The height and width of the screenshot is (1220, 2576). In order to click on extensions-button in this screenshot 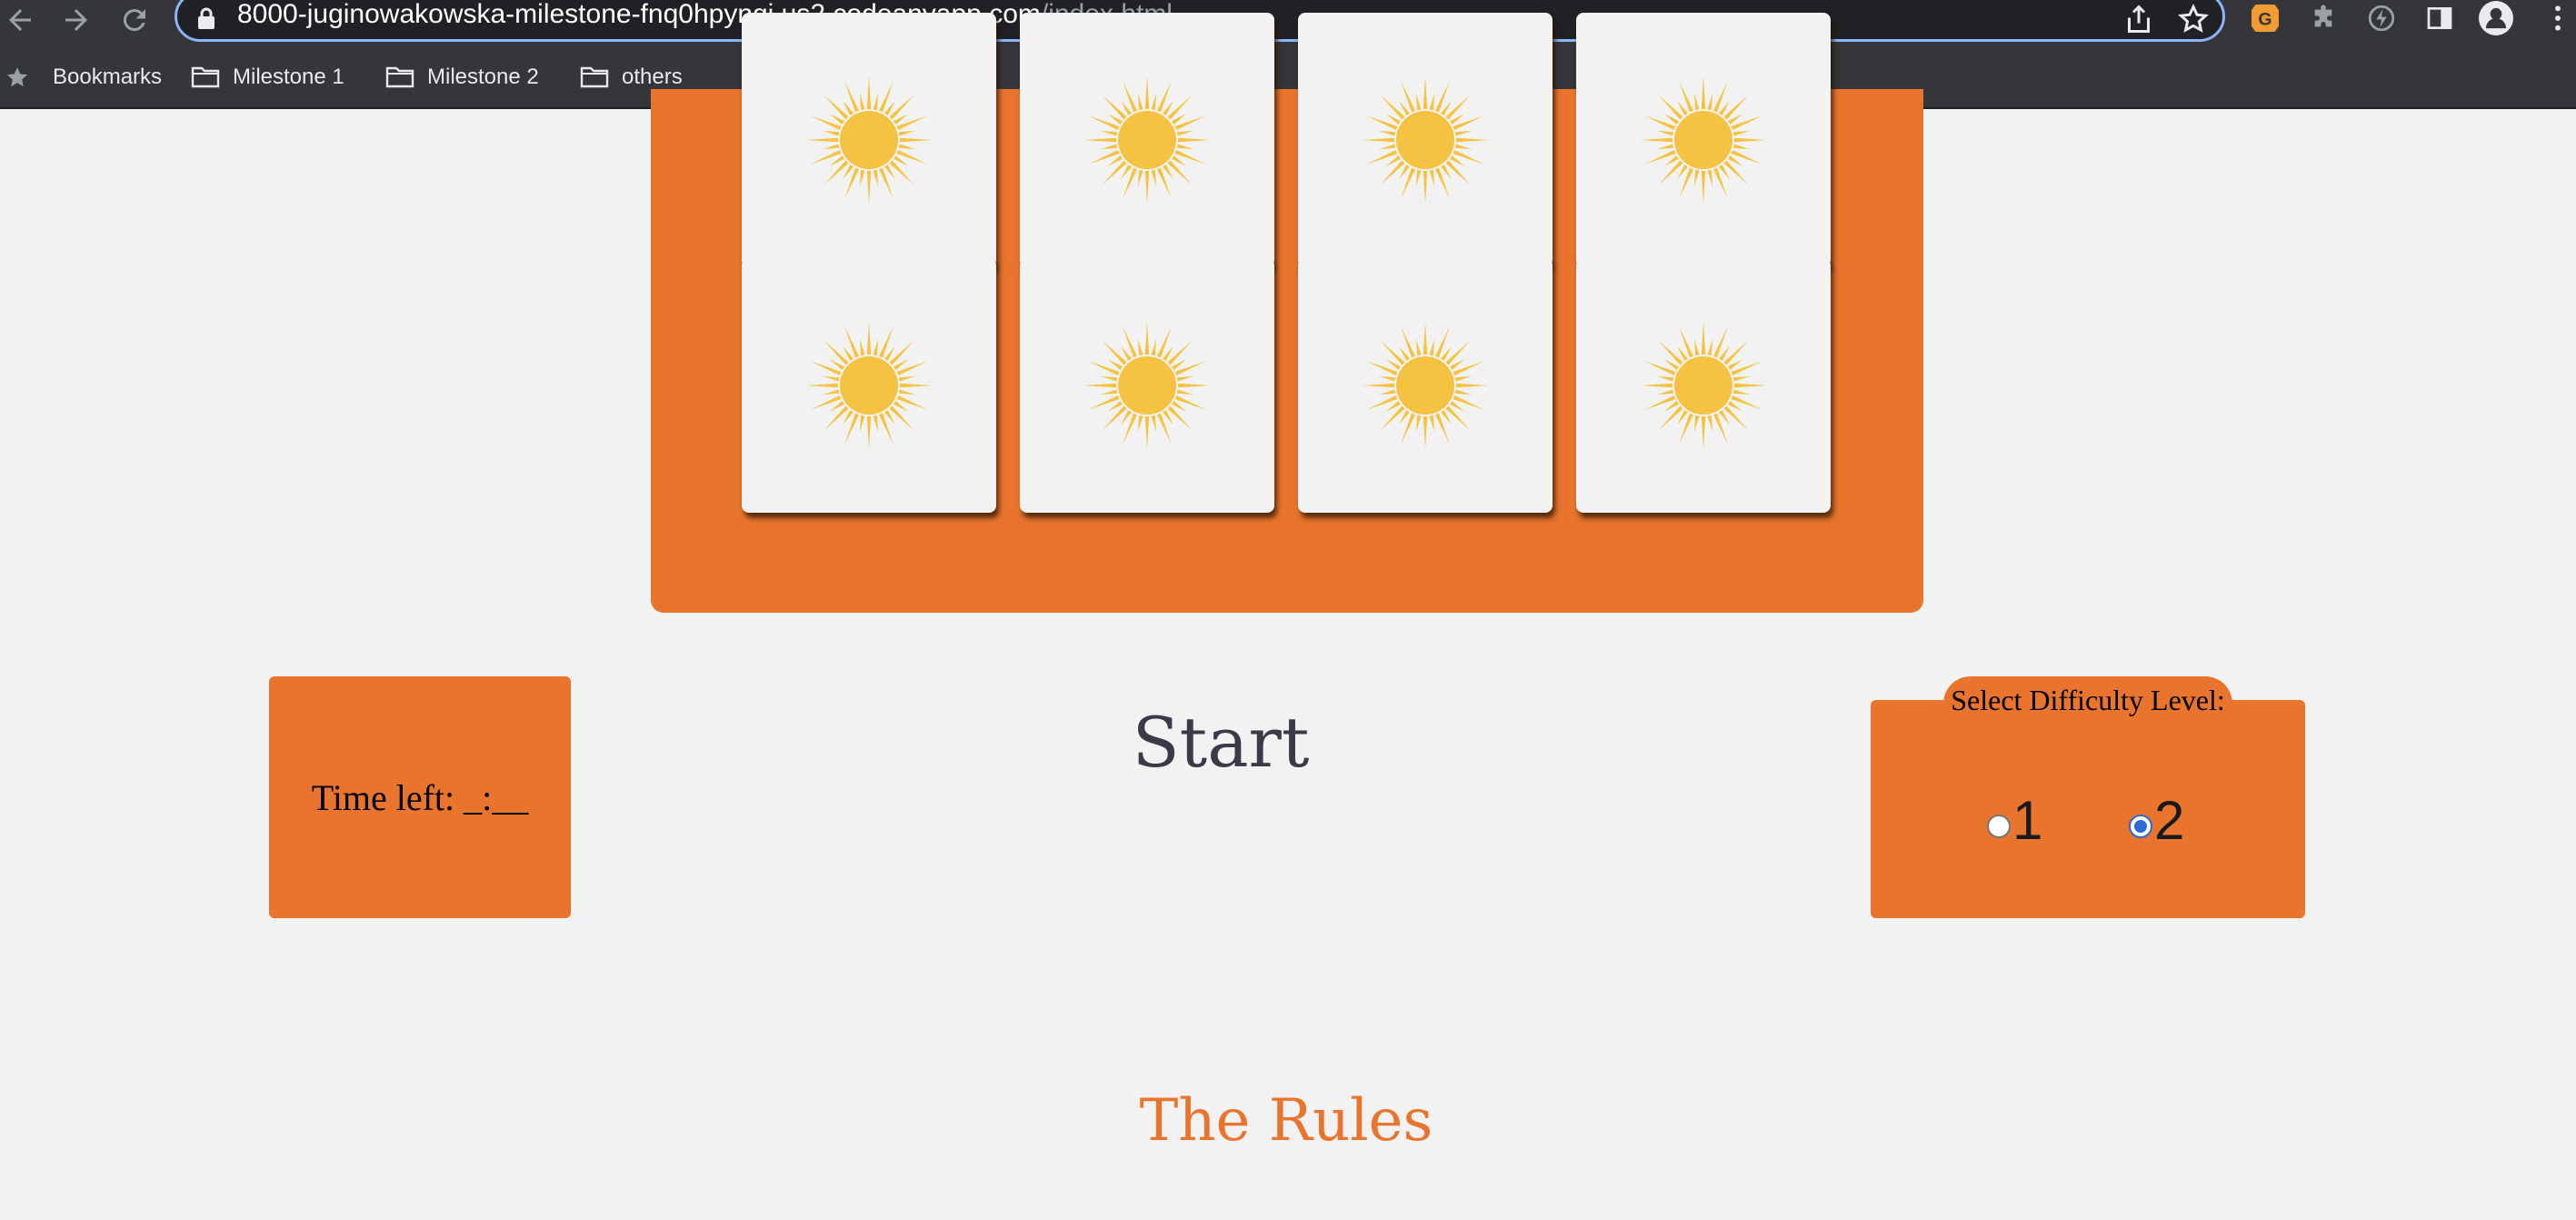, I will do `click(2323, 18)`.